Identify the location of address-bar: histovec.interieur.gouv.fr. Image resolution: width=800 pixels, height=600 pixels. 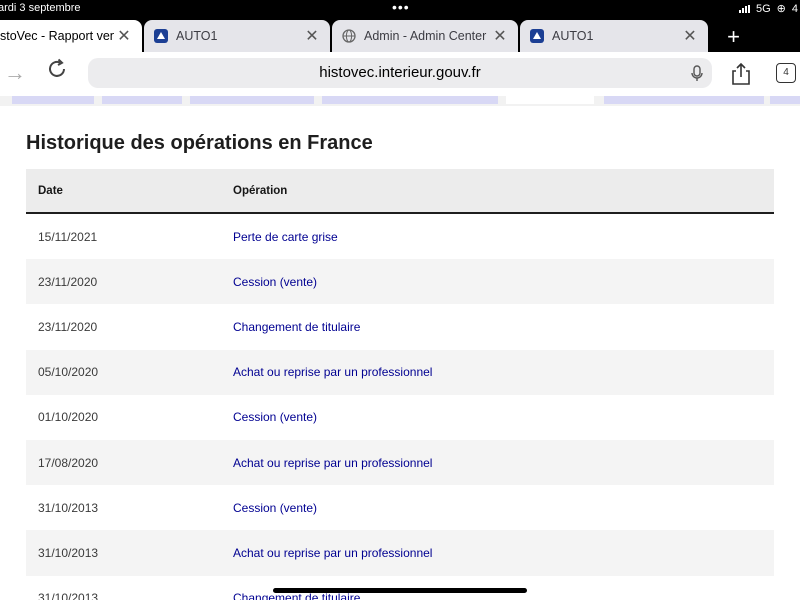
(400, 73).